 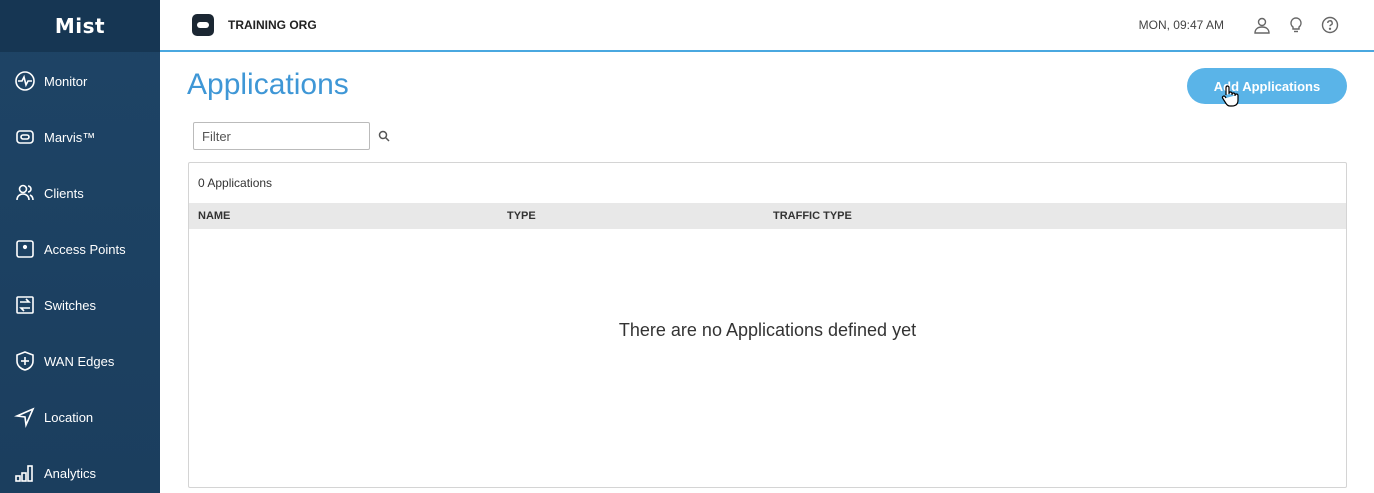 I want to click on sidebar-item-label: WAN Edges, so click(x=79, y=361).